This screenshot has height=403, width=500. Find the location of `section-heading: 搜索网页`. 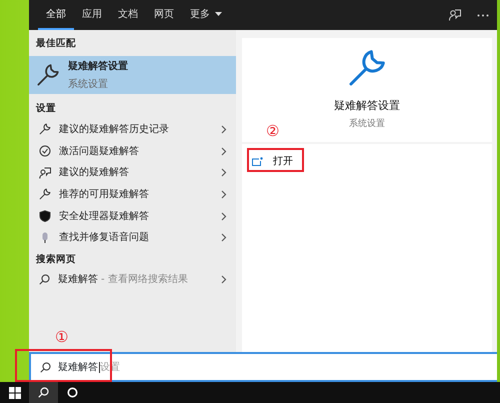

section-heading: 搜索网页 is located at coordinates (55, 259).